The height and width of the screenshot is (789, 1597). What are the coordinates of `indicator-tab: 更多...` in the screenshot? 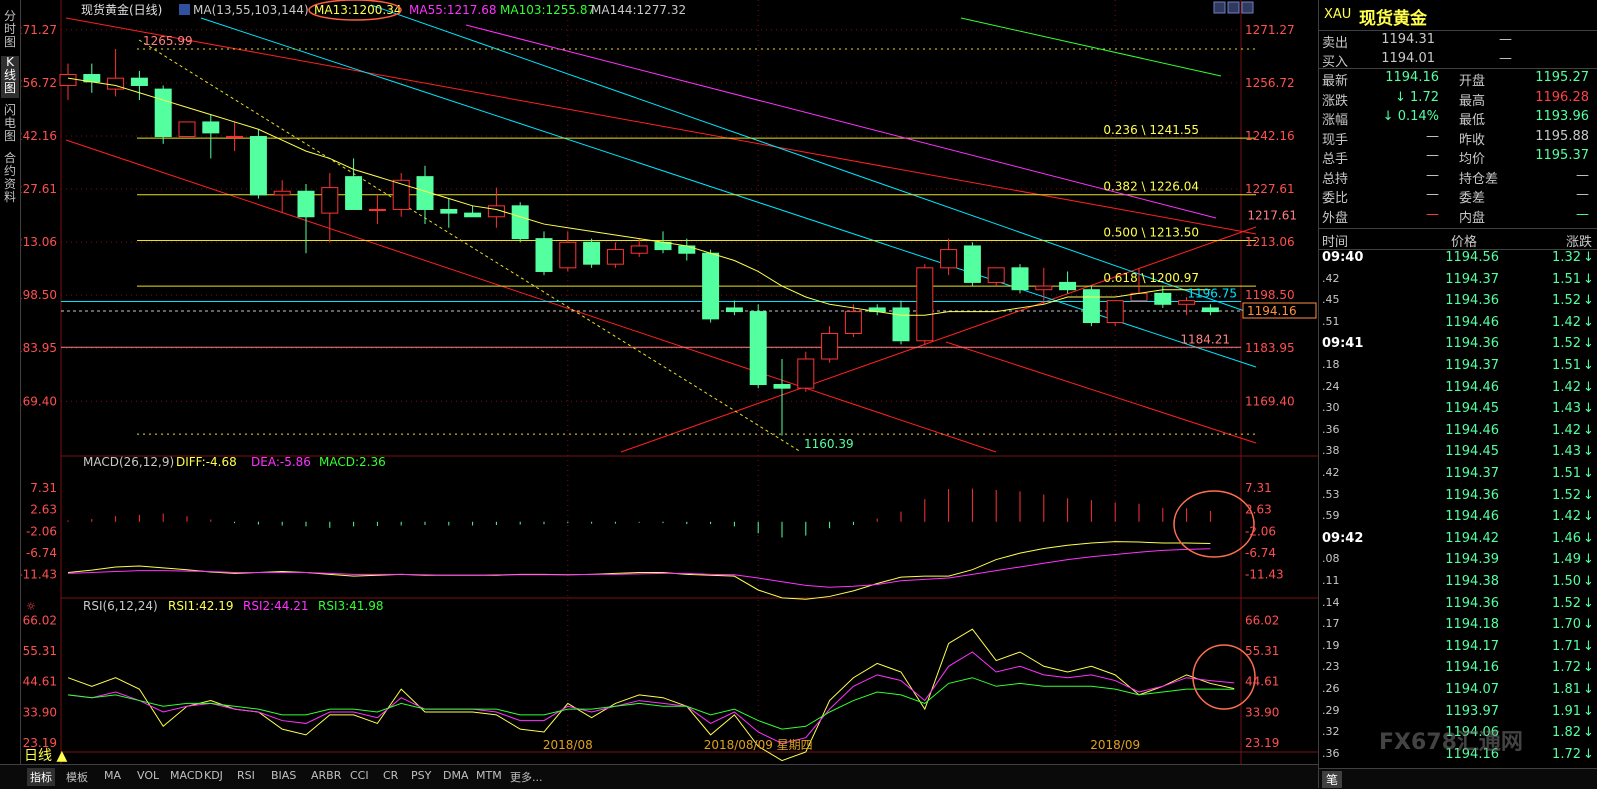 It's located at (526, 777).